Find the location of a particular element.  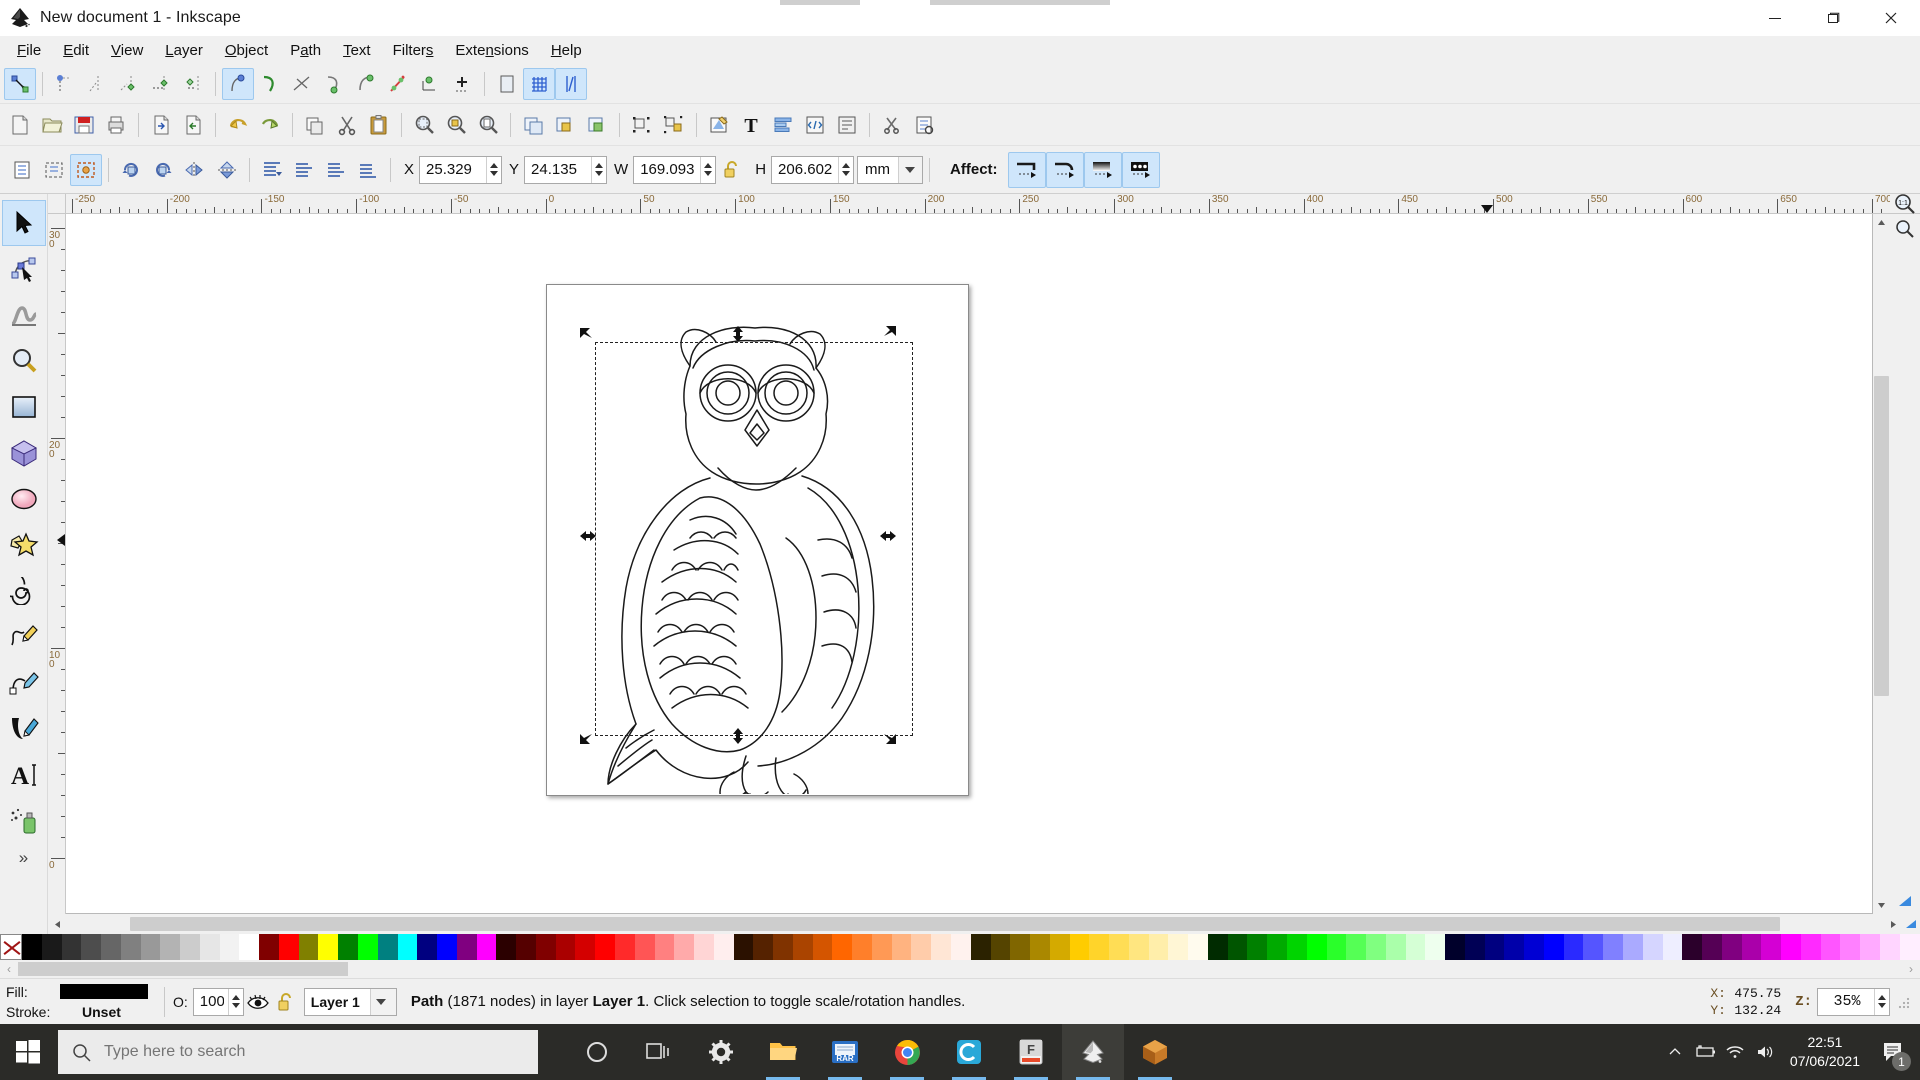

save-document-icon is located at coordinates (84, 125).